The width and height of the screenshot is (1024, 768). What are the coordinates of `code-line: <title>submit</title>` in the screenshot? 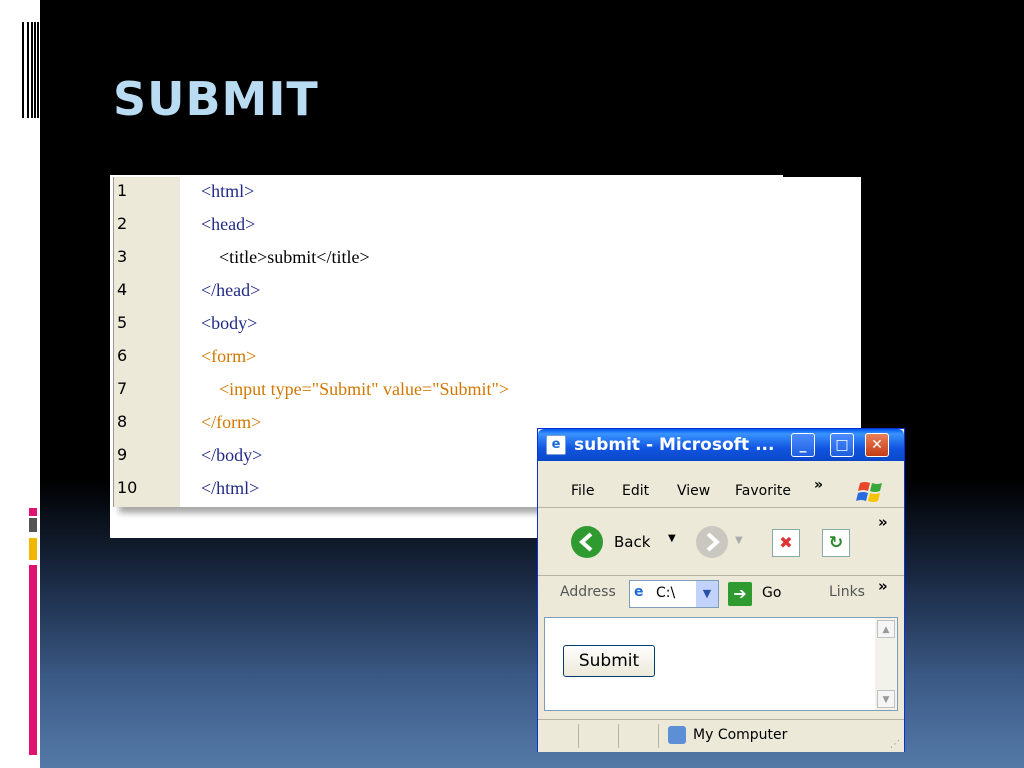 It's located at (285, 257).